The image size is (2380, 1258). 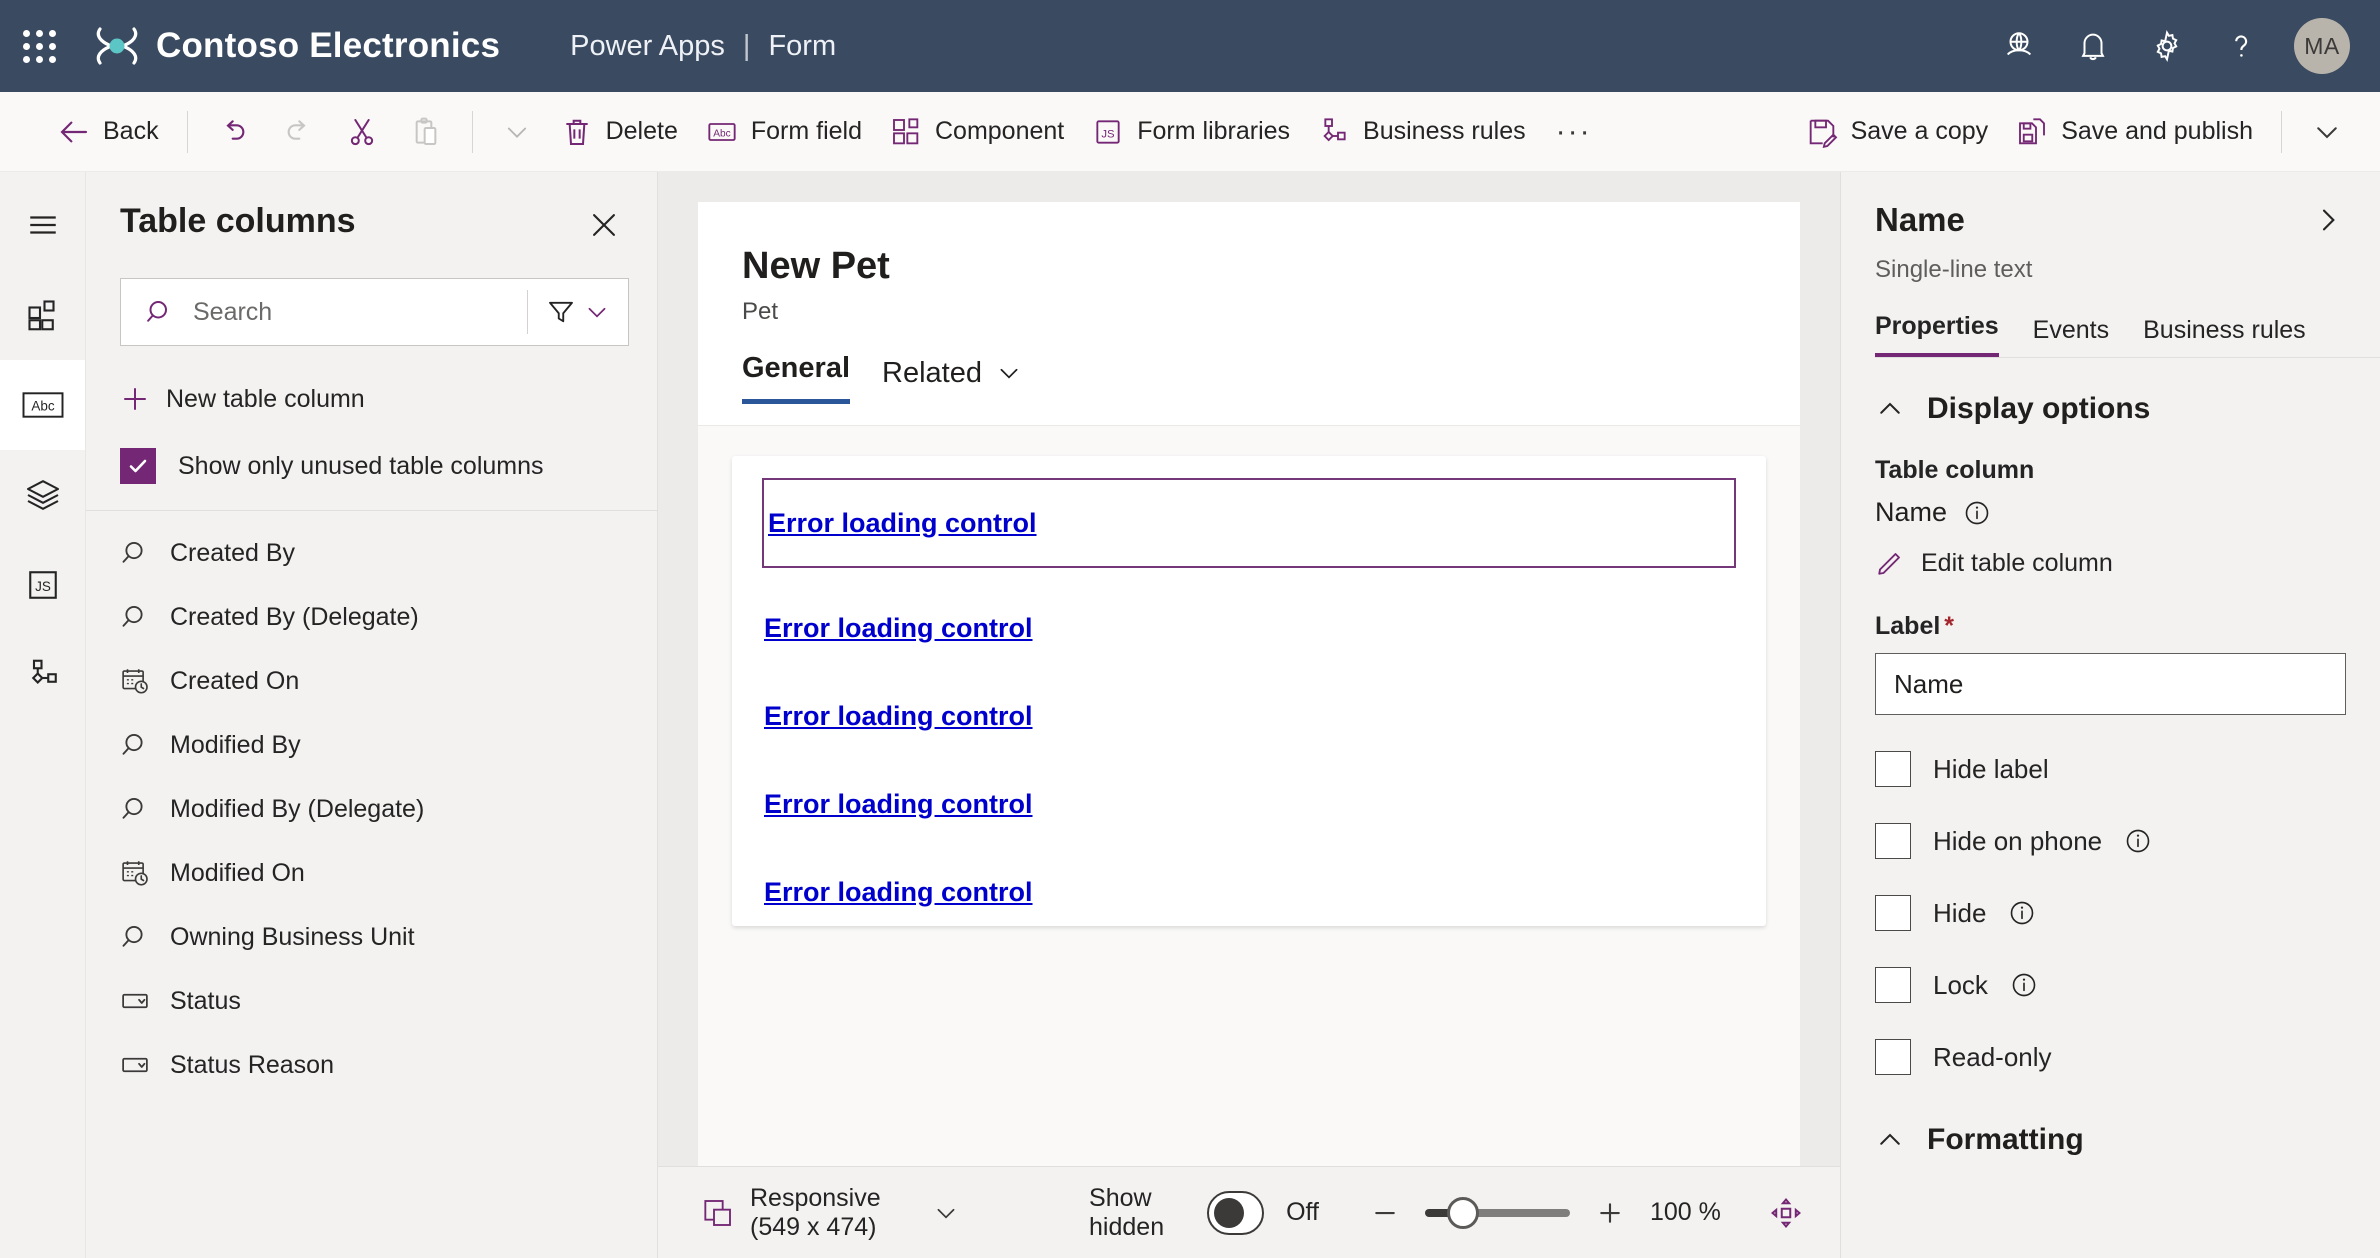 What do you see at coordinates (371, 617) in the screenshot?
I see `list-item: Created By (Delegate)` at bounding box center [371, 617].